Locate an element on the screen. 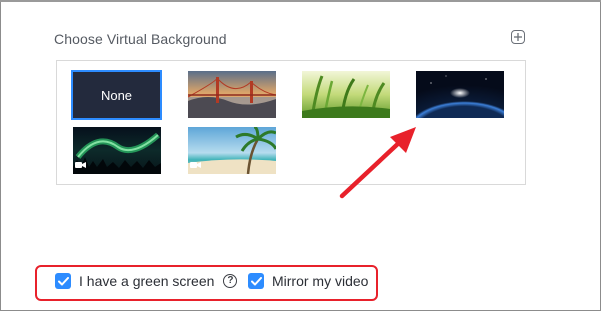 This screenshot has height=311, width=601. background-thumb-aurora is located at coordinates (117, 150).